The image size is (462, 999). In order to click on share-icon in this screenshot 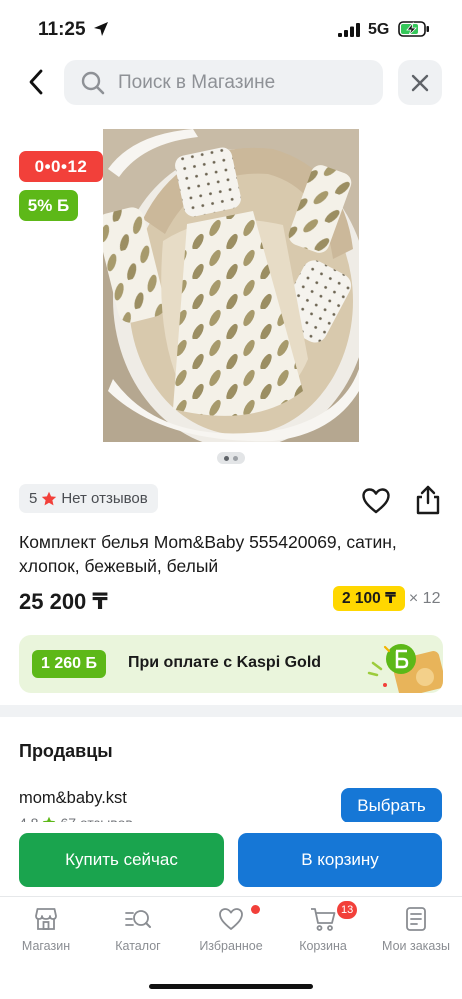, I will do `click(428, 500)`.